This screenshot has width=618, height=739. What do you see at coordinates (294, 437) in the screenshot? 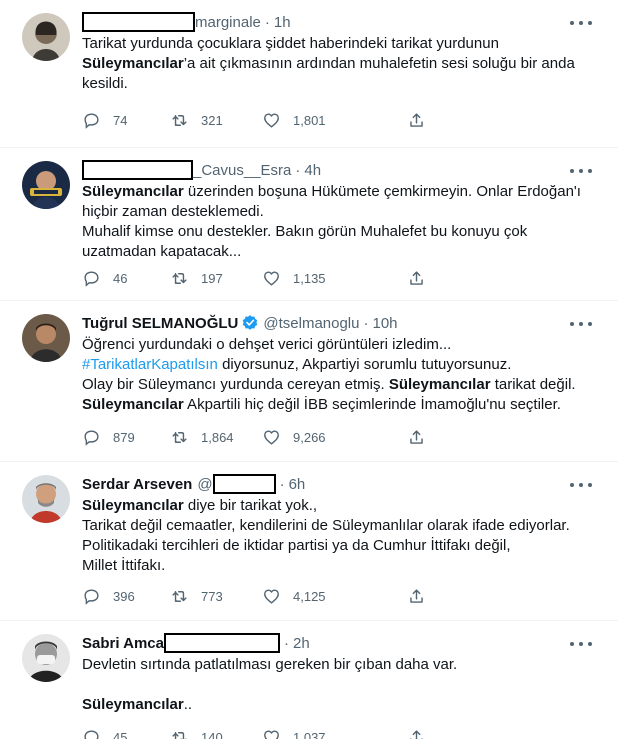
I see `like-button: 9,266` at bounding box center [294, 437].